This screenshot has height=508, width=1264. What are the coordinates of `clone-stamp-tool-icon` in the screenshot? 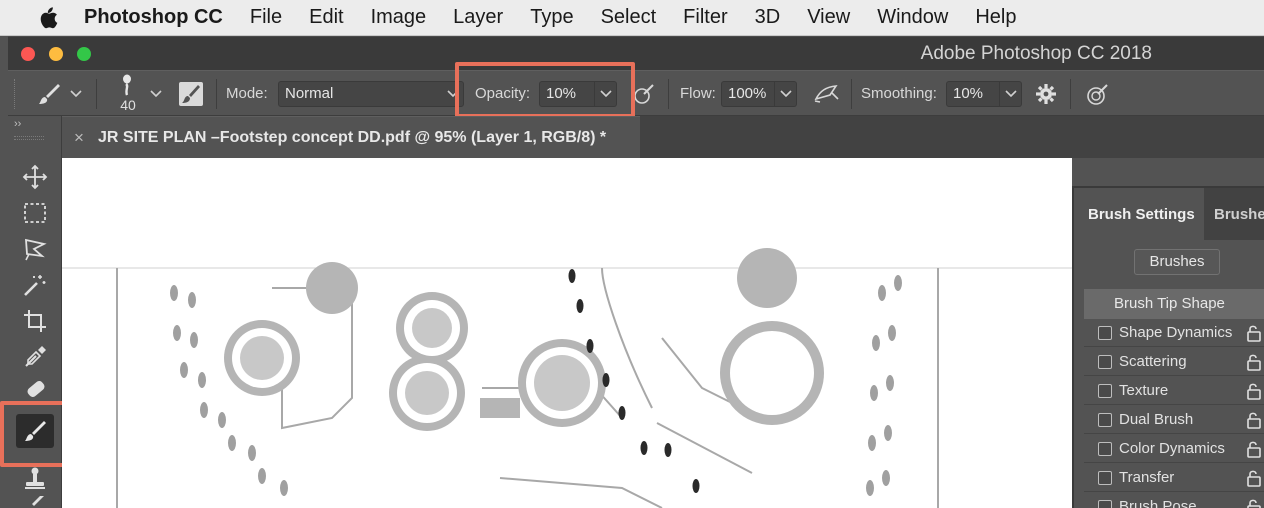 It's located at (35, 479).